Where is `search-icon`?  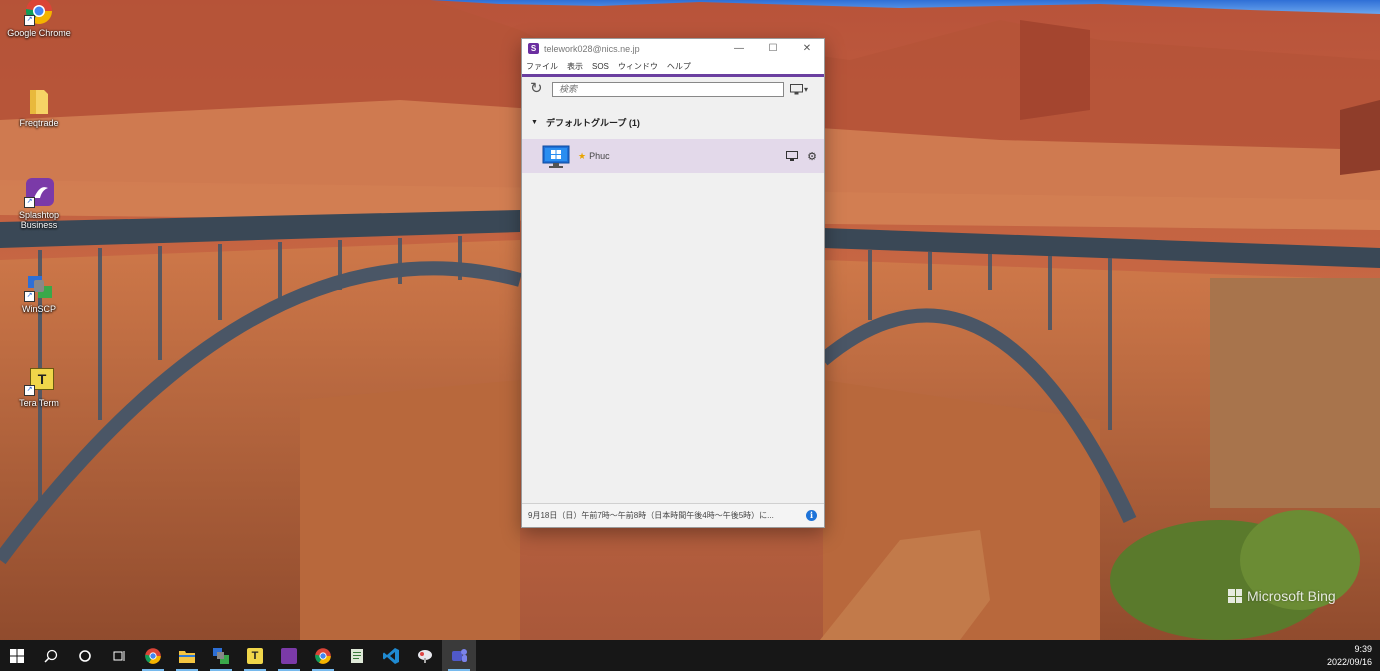
search-icon is located at coordinates (51, 656).